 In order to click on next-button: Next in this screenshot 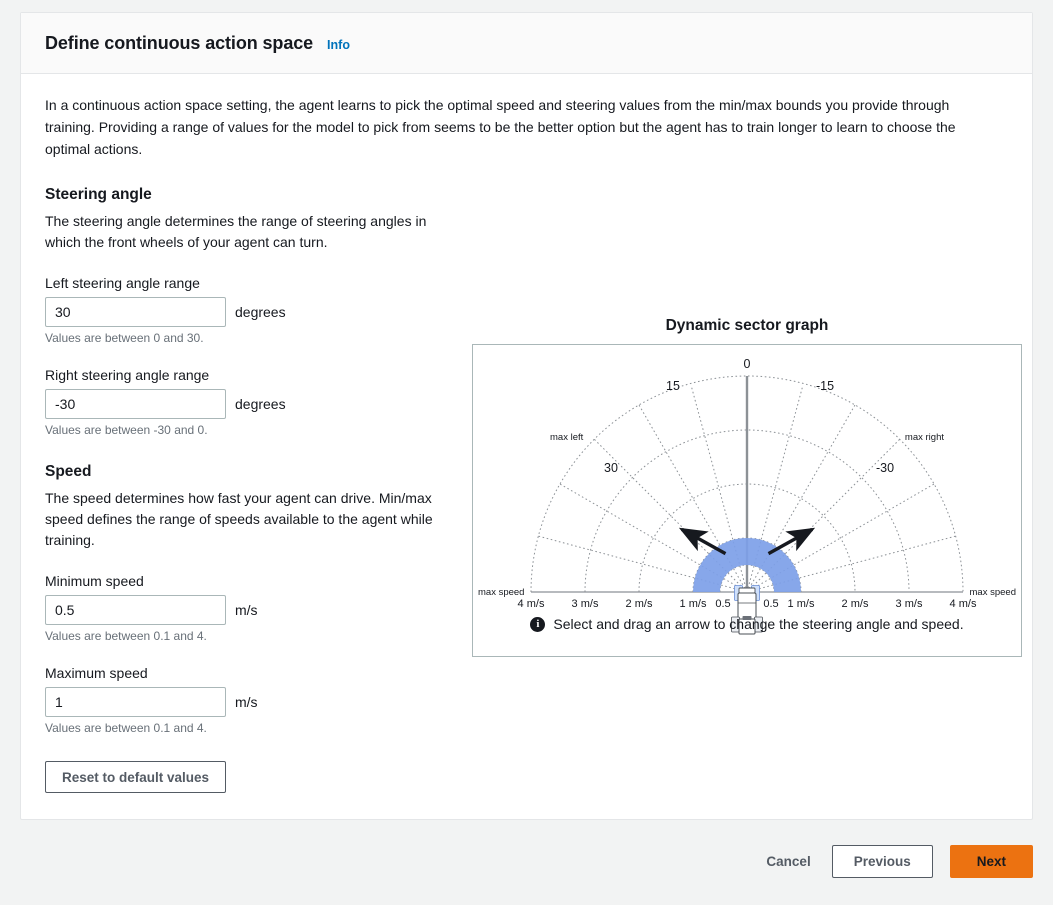, I will do `click(991, 861)`.